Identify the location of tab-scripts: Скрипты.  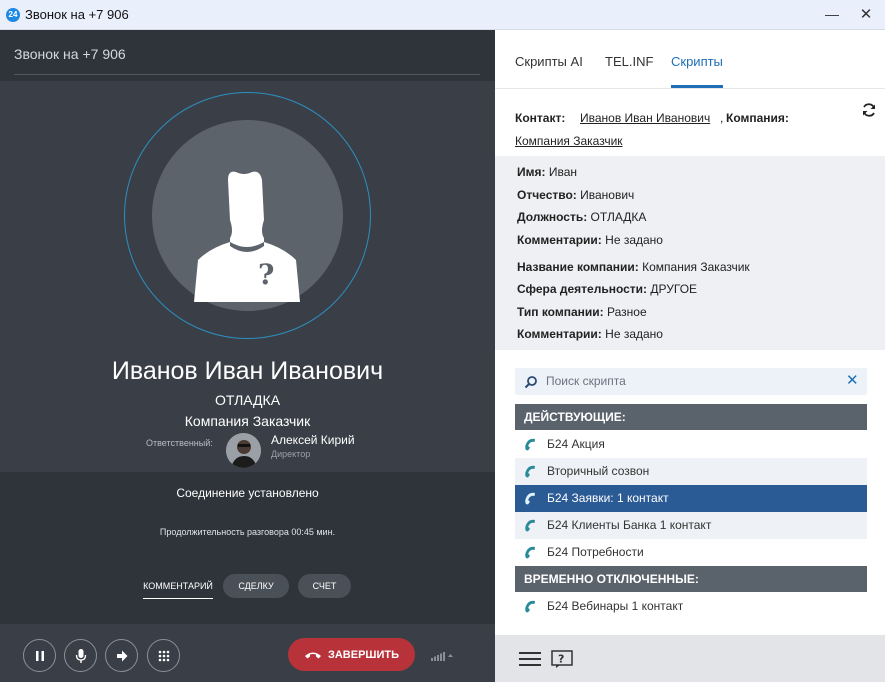
(697, 61).